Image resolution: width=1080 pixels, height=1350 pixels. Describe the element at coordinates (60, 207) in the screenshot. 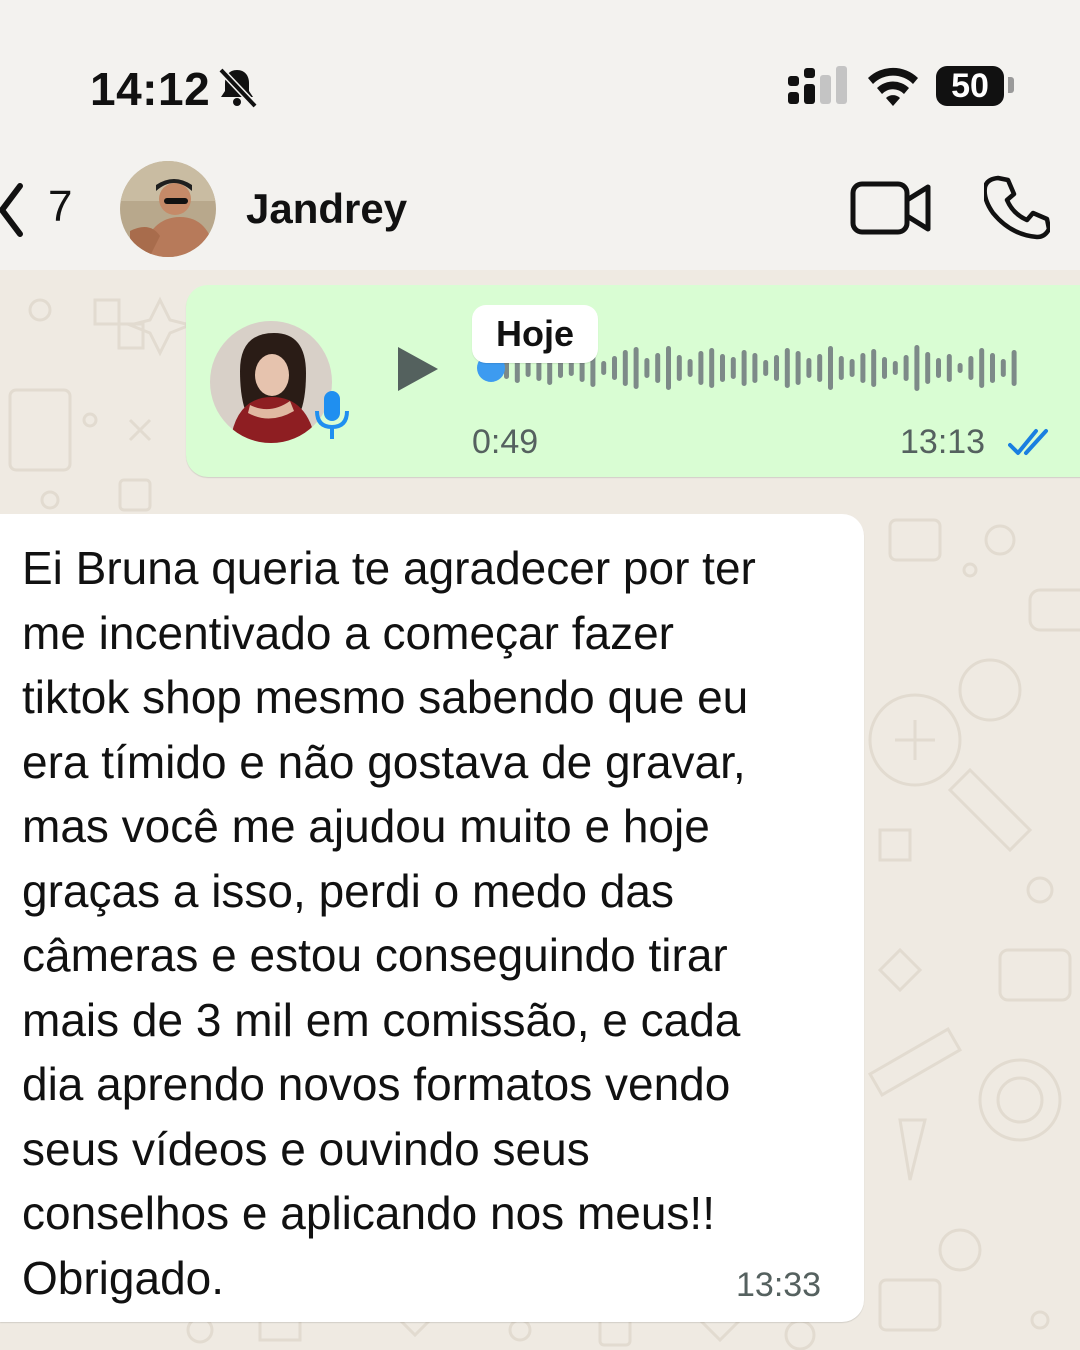

I see `unread-count: 7` at that location.